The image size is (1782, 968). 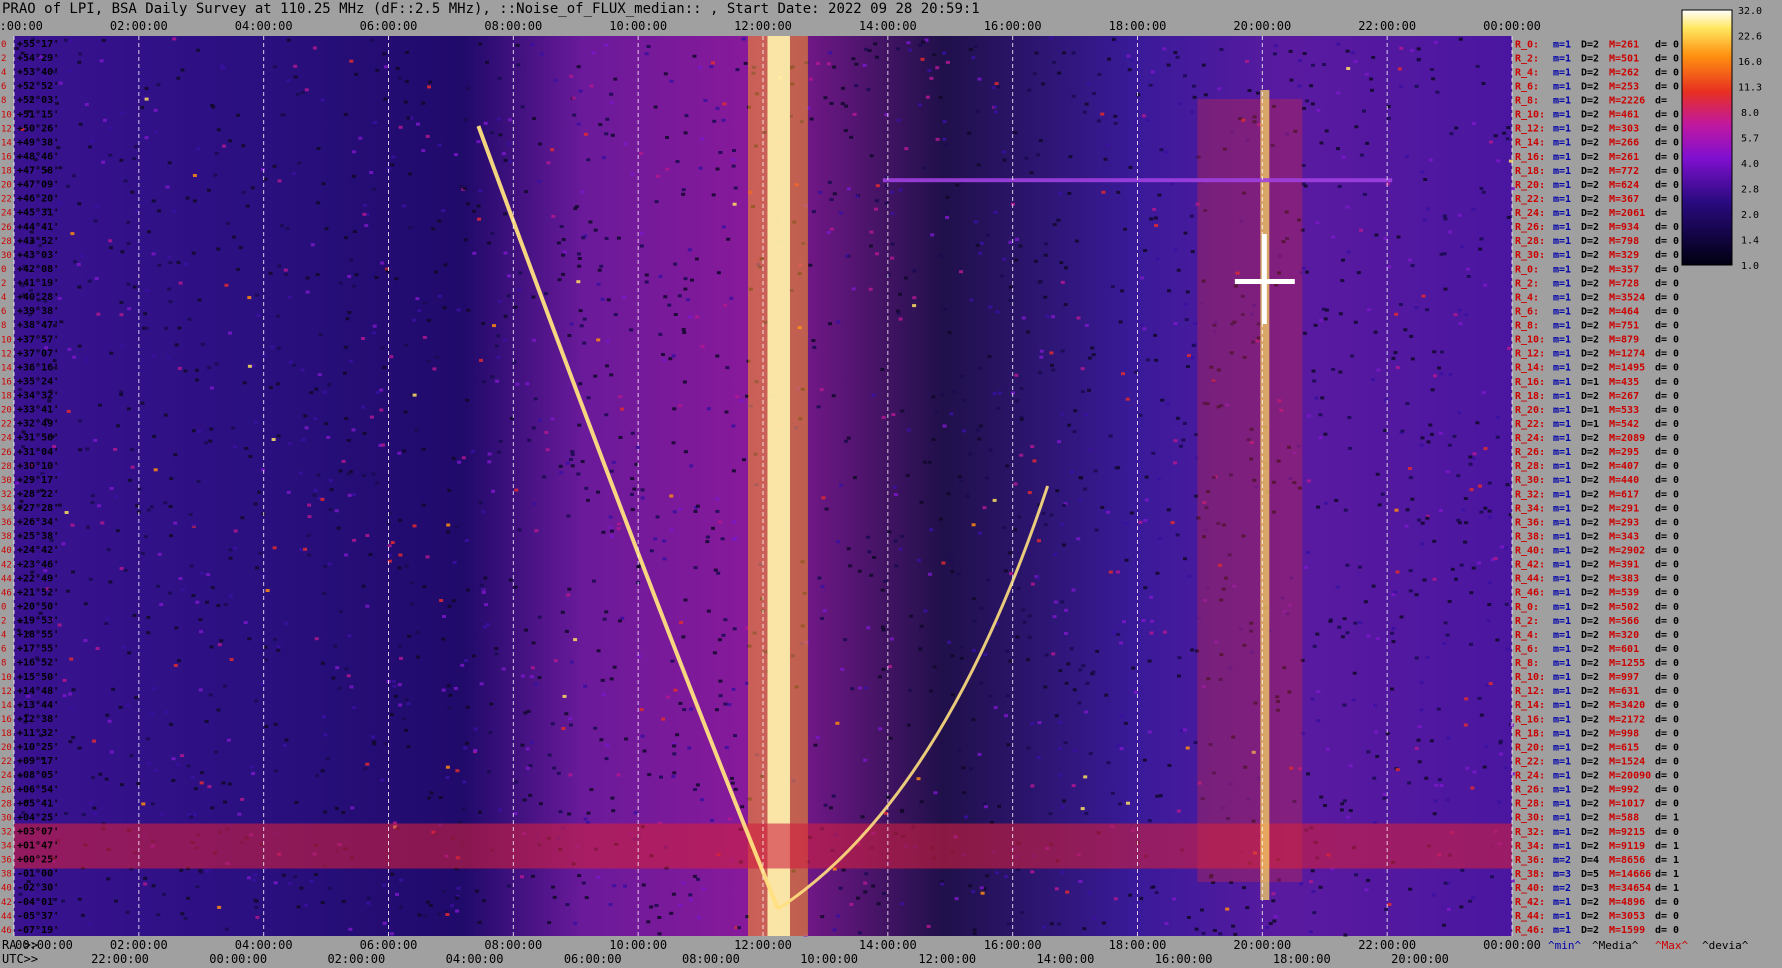 What do you see at coordinates (6, 425) in the screenshot?
I see `row-index-label: 22` at bounding box center [6, 425].